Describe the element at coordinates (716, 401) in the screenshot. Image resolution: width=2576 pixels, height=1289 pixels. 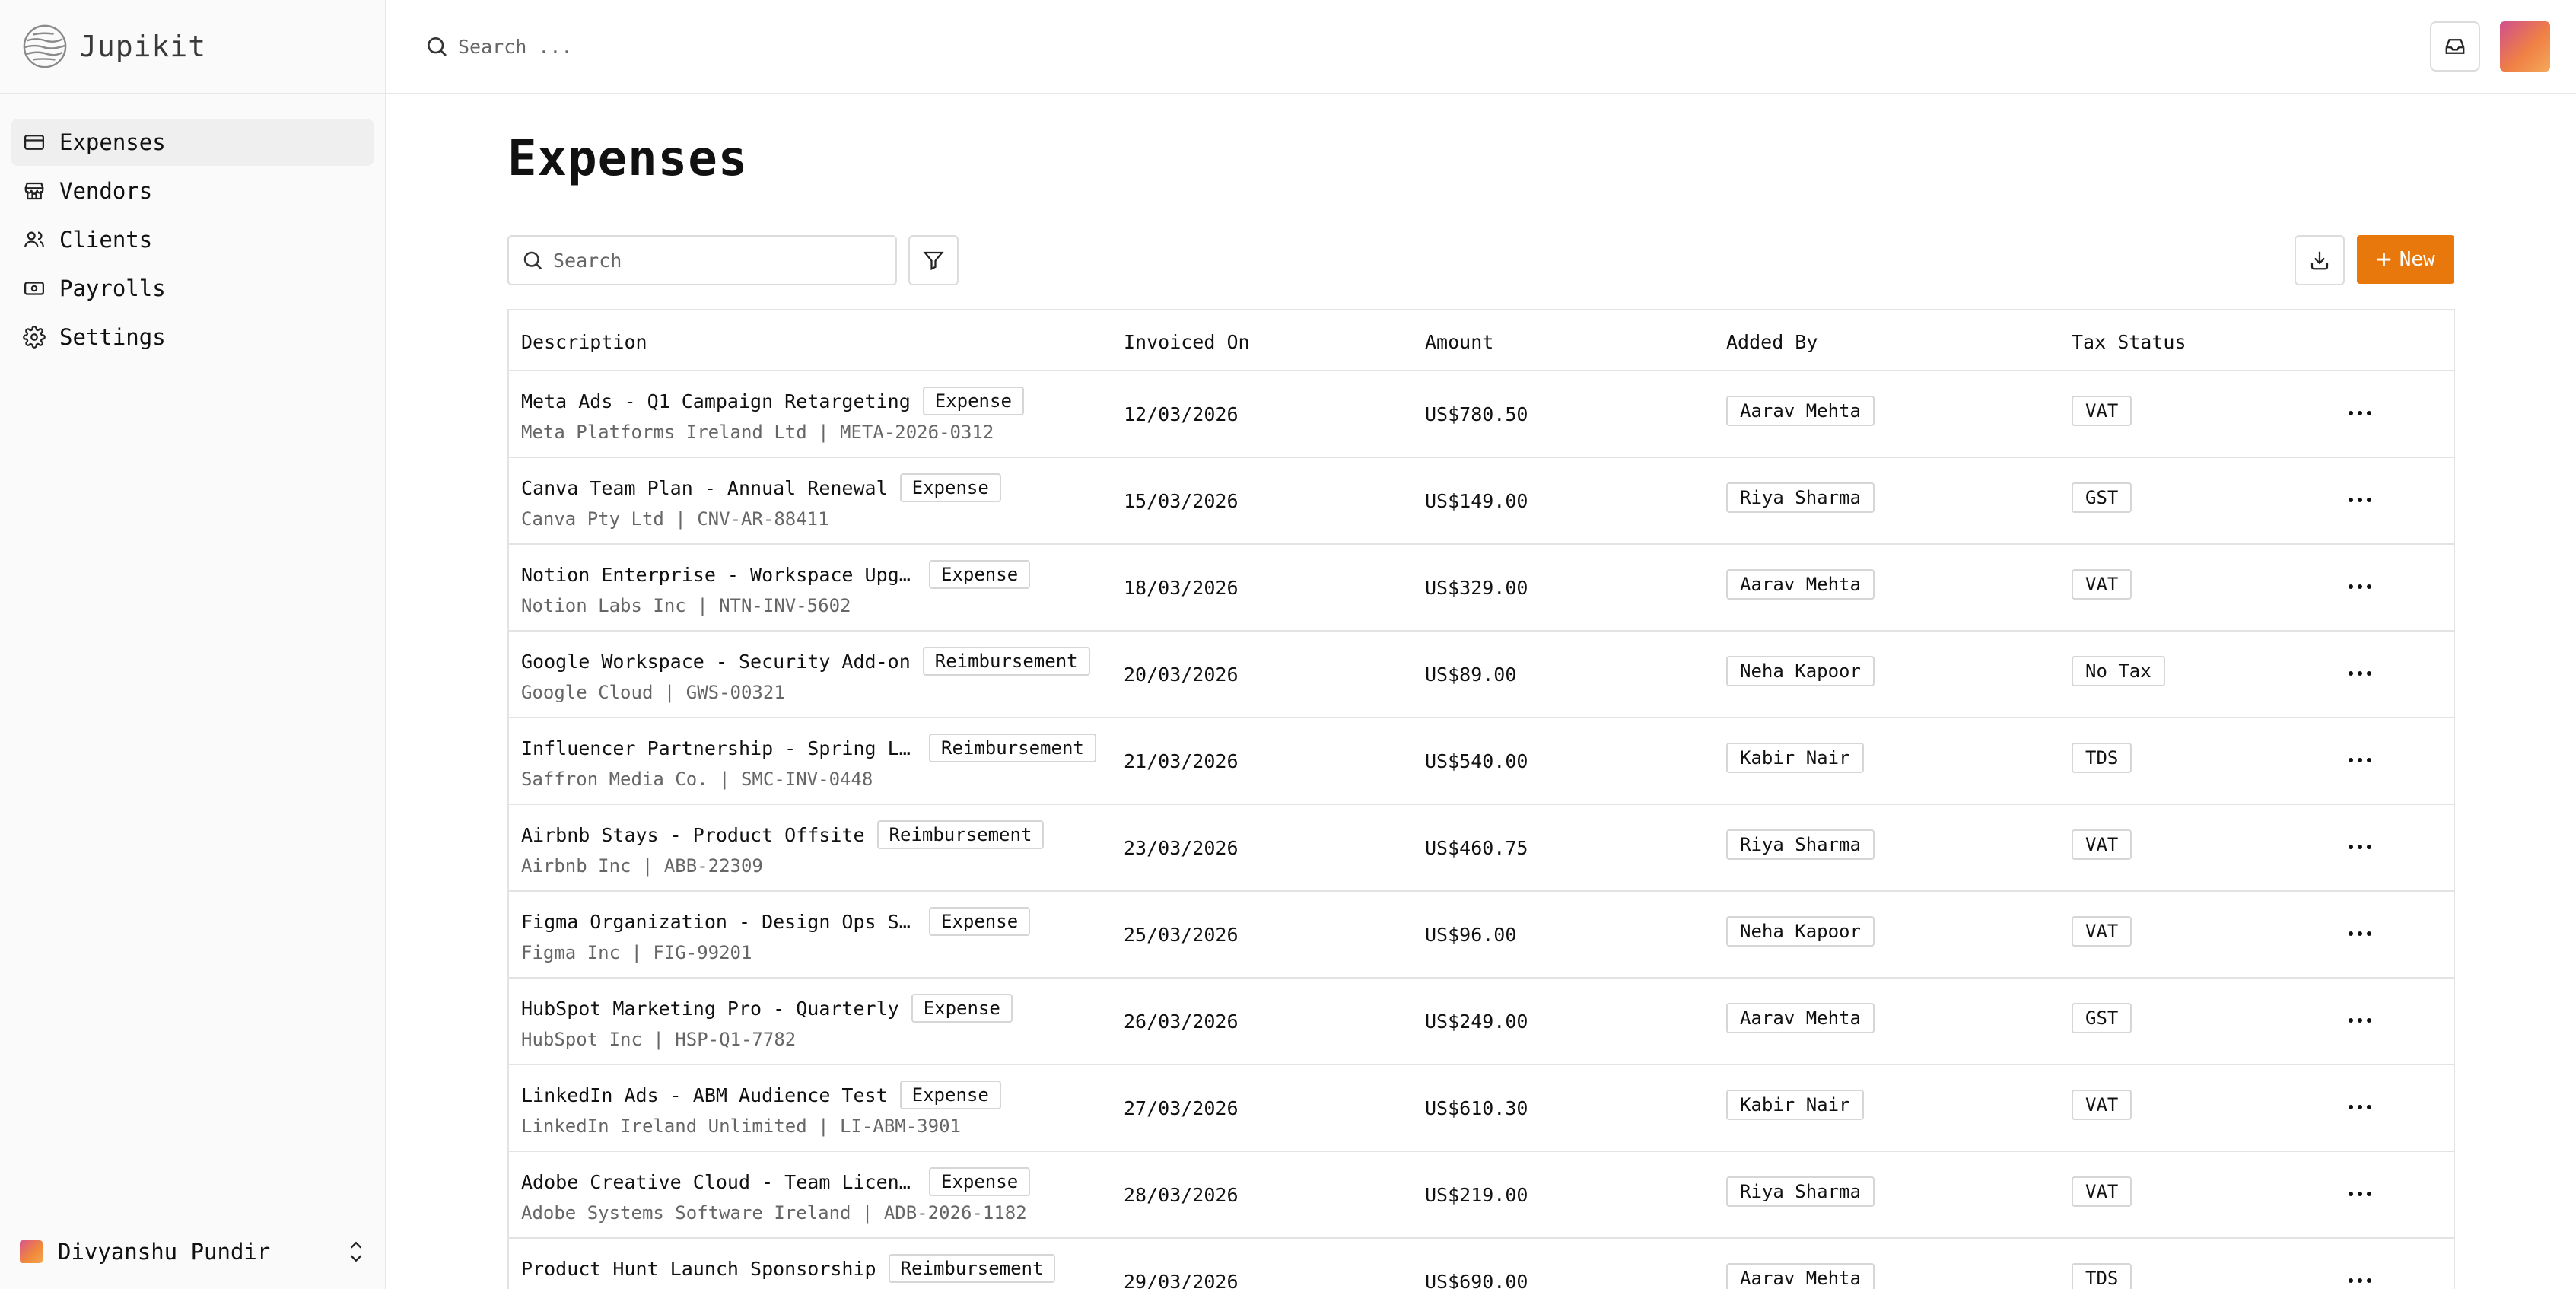
I see `expense-title: Meta Ads - Q1 Campaign Retargeting` at that location.